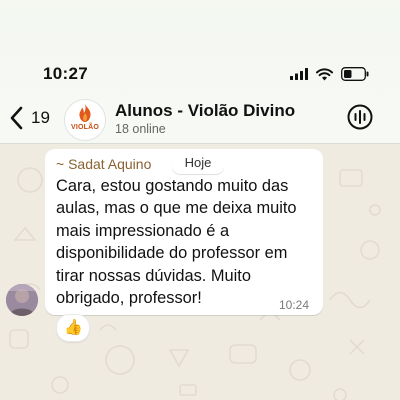  I want to click on battery-icon, so click(355, 74).